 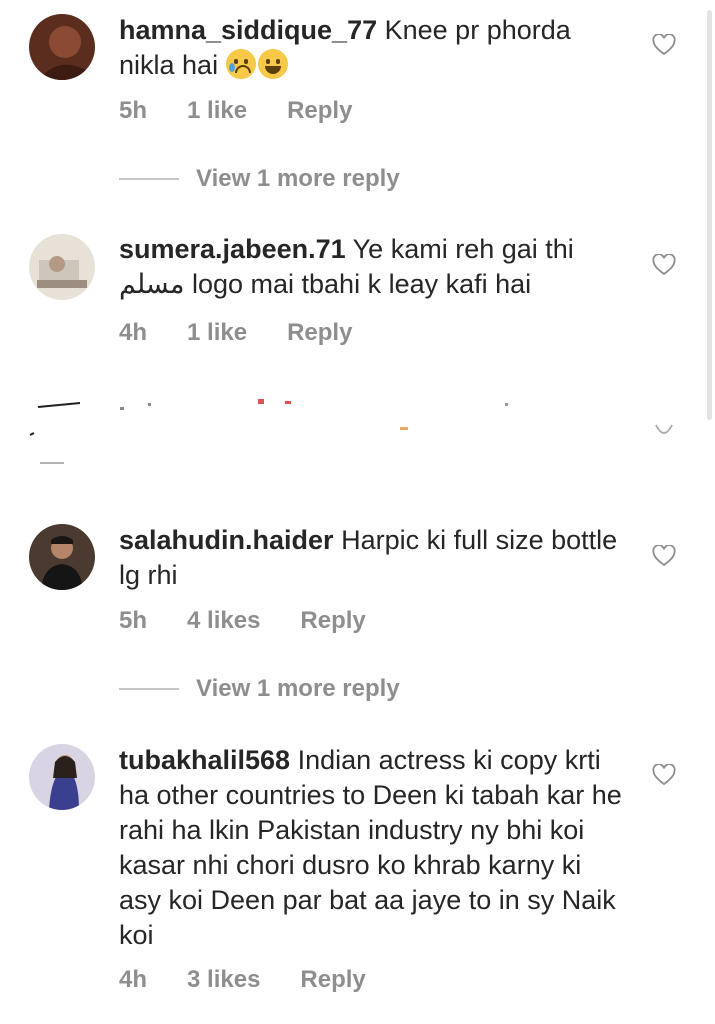 I want to click on comment-likes: 4 likes, so click(x=223, y=621).